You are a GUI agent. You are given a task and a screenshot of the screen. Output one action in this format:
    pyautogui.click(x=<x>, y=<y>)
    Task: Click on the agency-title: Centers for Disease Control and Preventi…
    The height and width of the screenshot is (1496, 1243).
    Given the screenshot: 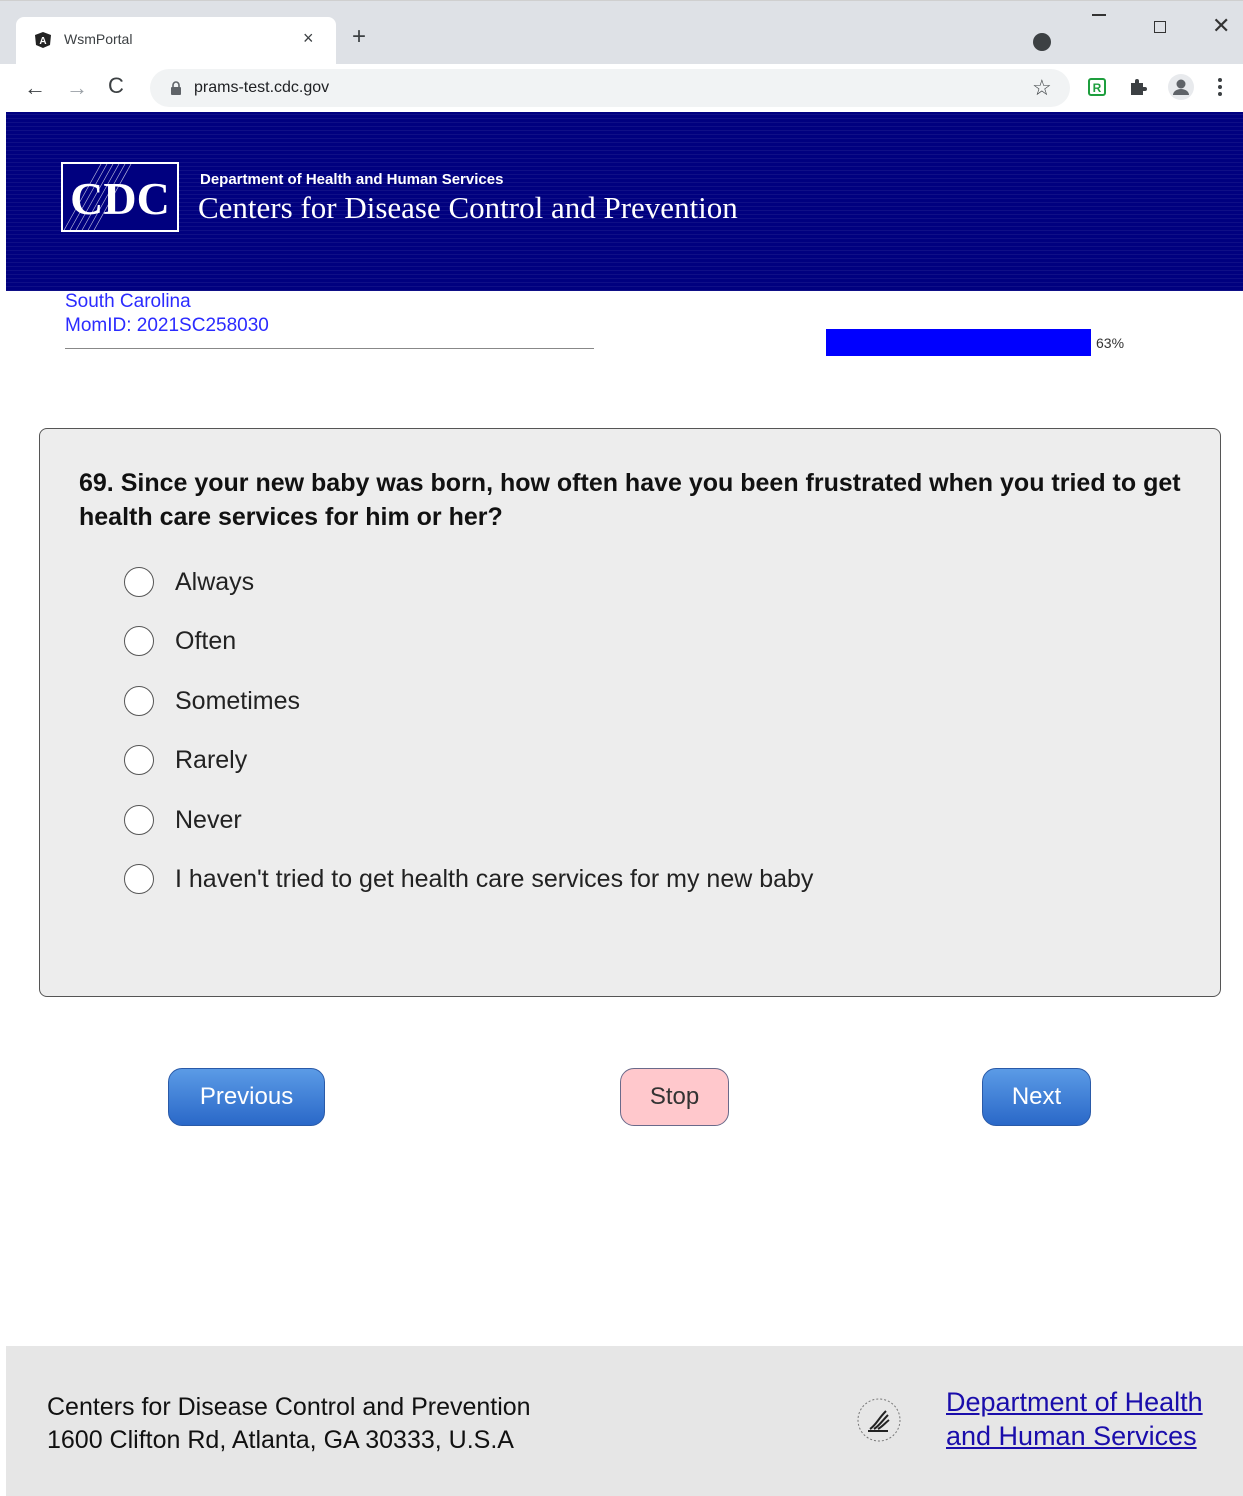 What is the action you would take?
    pyautogui.click(x=468, y=207)
    